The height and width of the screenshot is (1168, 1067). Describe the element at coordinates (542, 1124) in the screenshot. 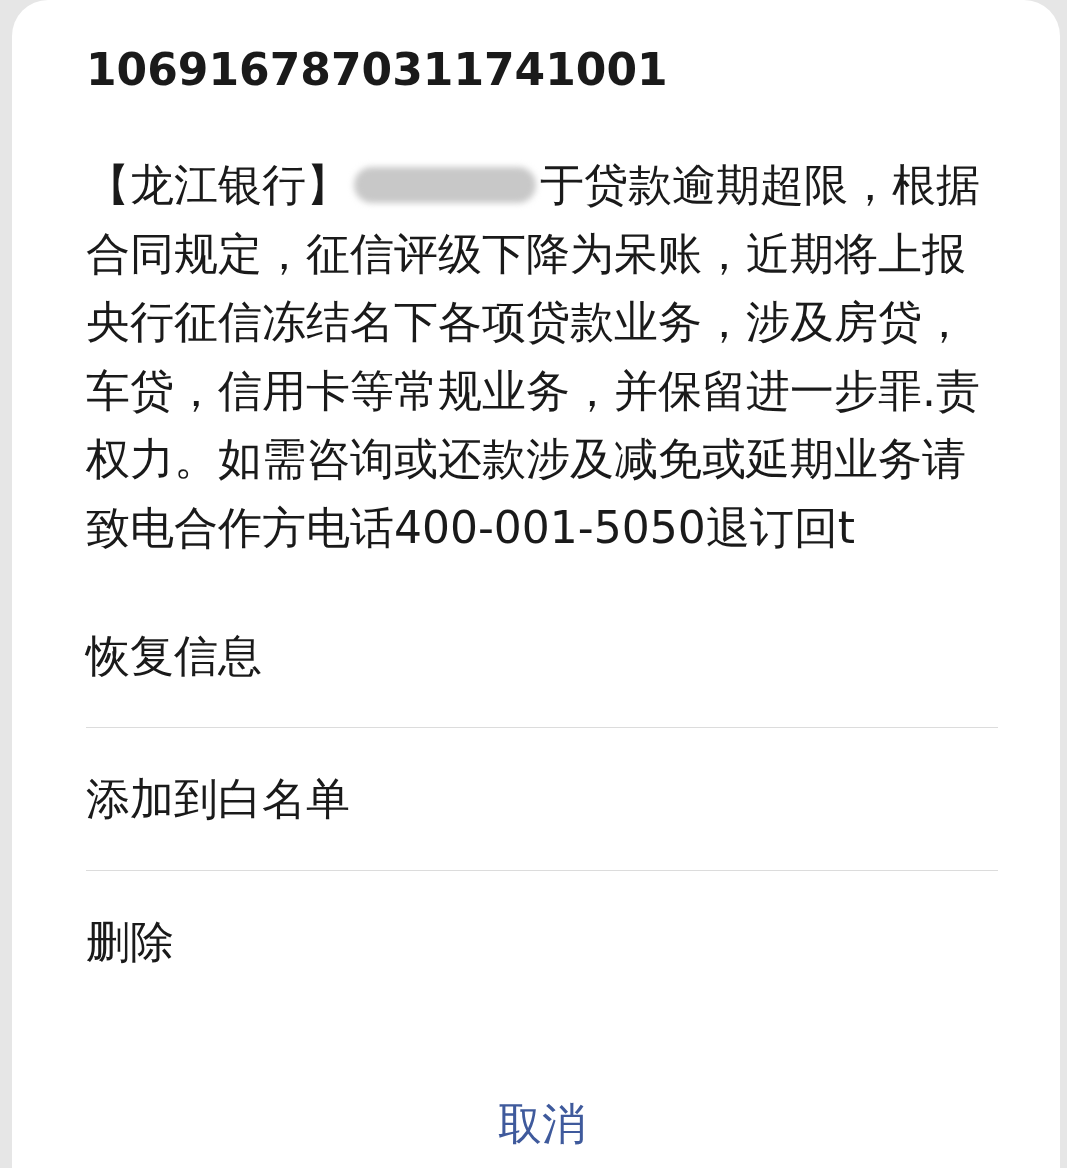

I see `cancel-button: 取消` at that location.